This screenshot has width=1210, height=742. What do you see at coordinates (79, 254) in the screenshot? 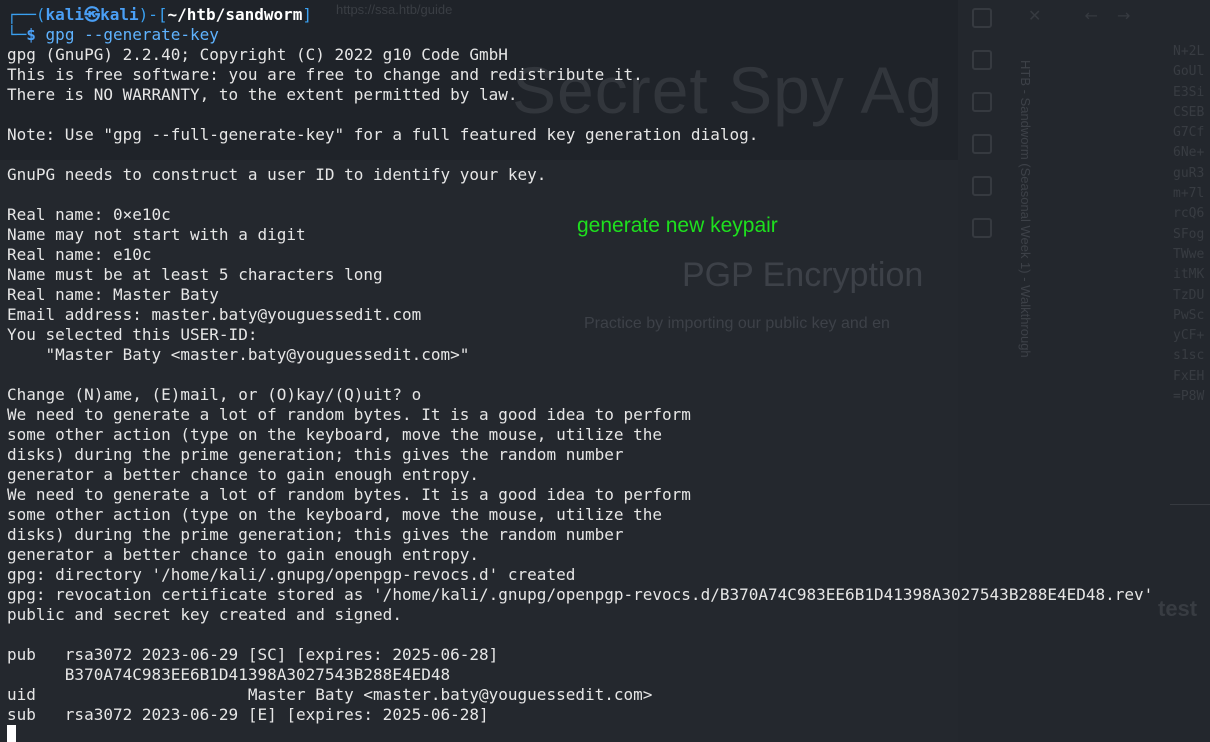
I see `terminal-output-line: Real name: e10c` at bounding box center [79, 254].